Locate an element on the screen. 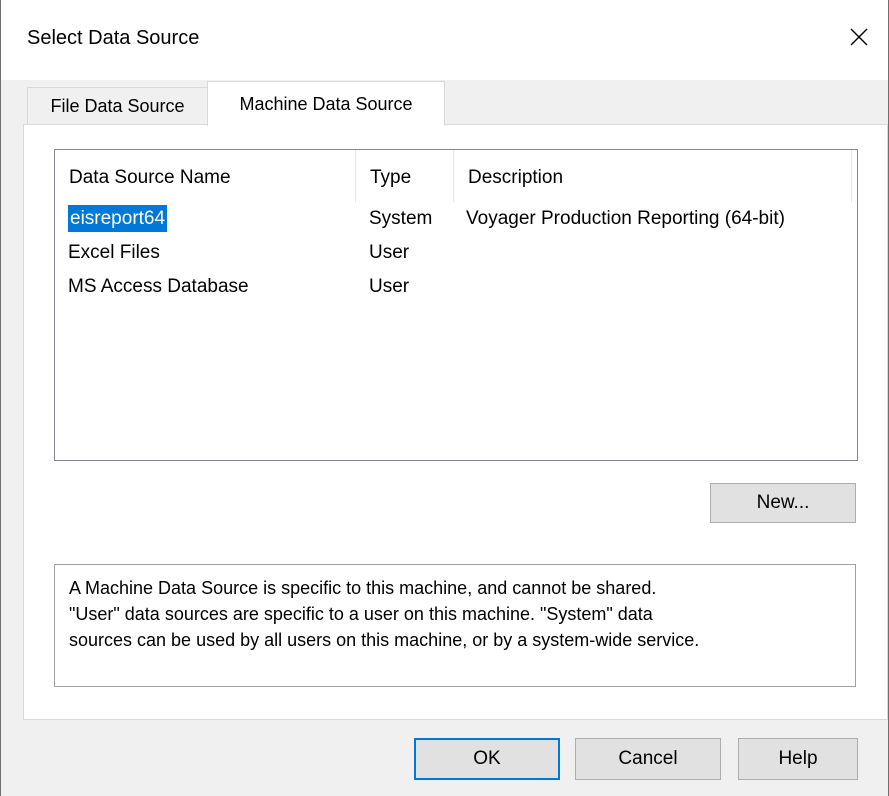 The width and height of the screenshot is (889, 796). title-bar: Select Data Source is located at coordinates (444, 40).